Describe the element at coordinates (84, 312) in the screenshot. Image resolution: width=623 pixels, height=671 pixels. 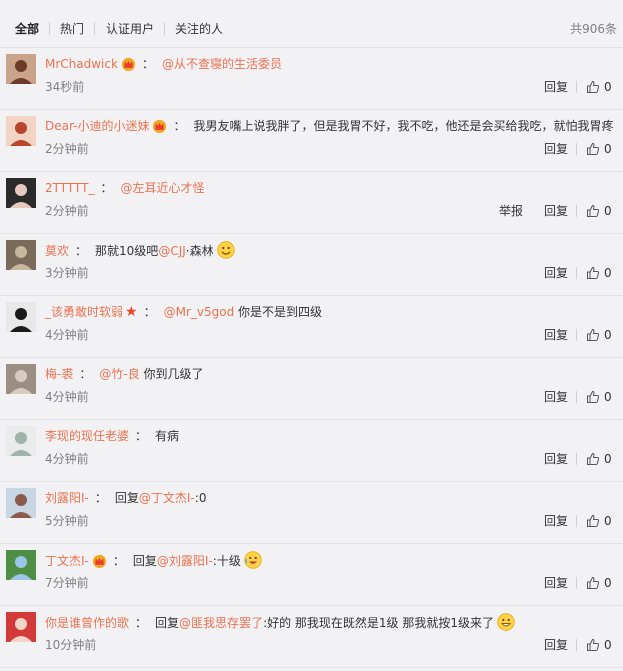
I see `username-link: _该勇敢时软弱` at that location.